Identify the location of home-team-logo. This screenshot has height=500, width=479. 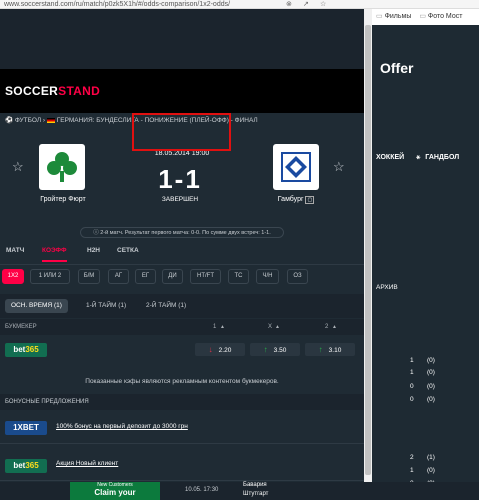
(62, 167).